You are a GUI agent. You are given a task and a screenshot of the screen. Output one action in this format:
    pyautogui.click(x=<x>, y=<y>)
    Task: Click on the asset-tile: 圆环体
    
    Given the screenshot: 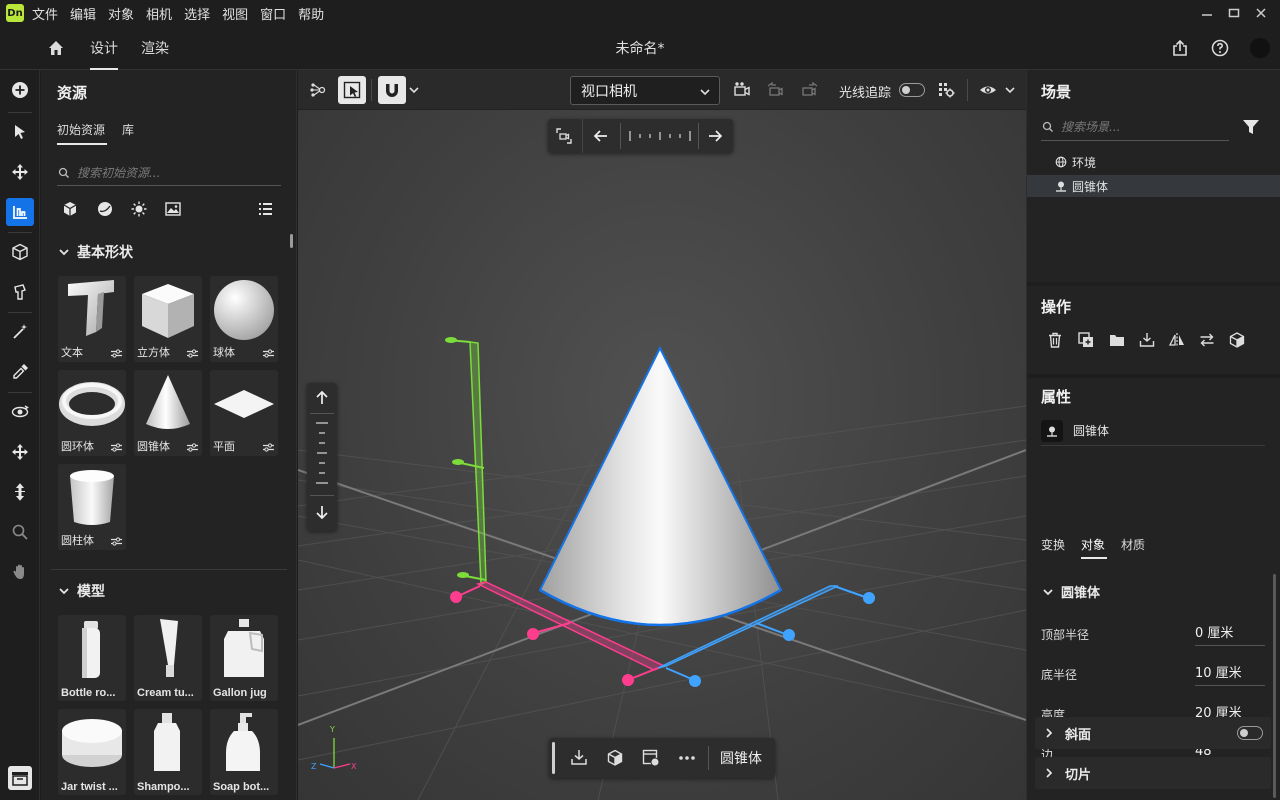 What is the action you would take?
    pyautogui.click(x=92, y=413)
    